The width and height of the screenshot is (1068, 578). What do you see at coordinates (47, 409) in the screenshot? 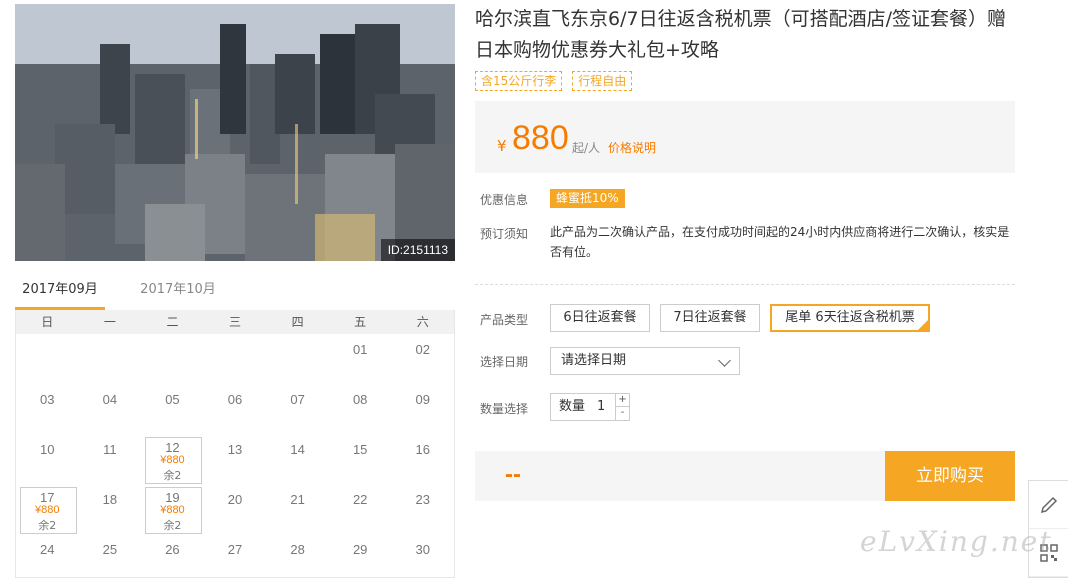
I see `calendar-day: 03` at bounding box center [47, 409].